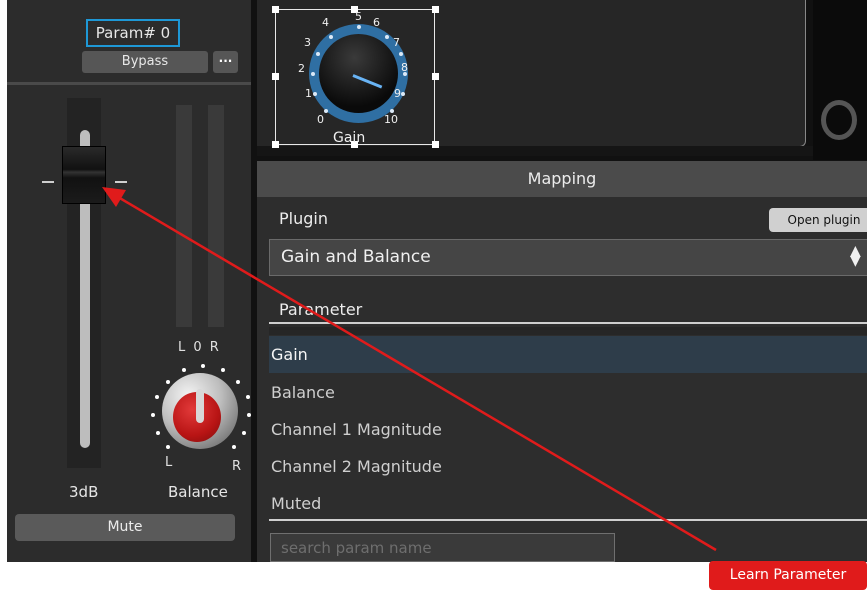  I want to click on gain-scale-label: 9, so click(397, 93).